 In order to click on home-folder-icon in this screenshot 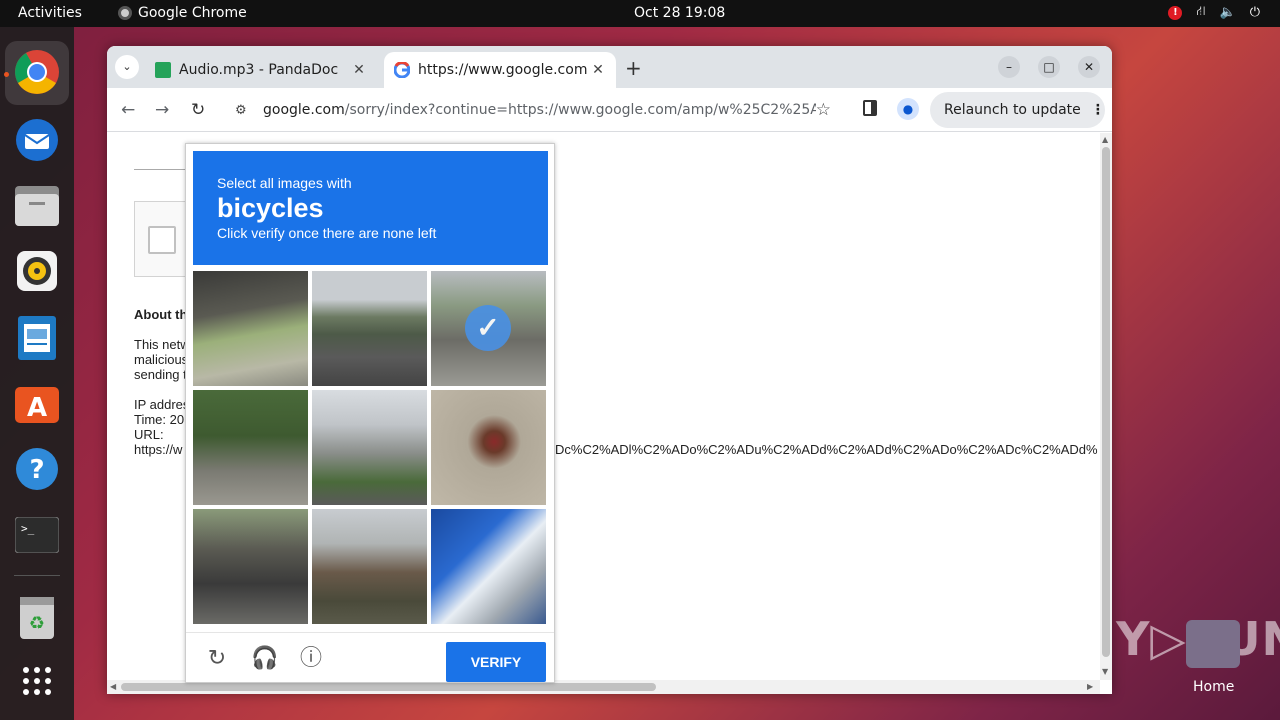, I will do `click(1213, 644)`.